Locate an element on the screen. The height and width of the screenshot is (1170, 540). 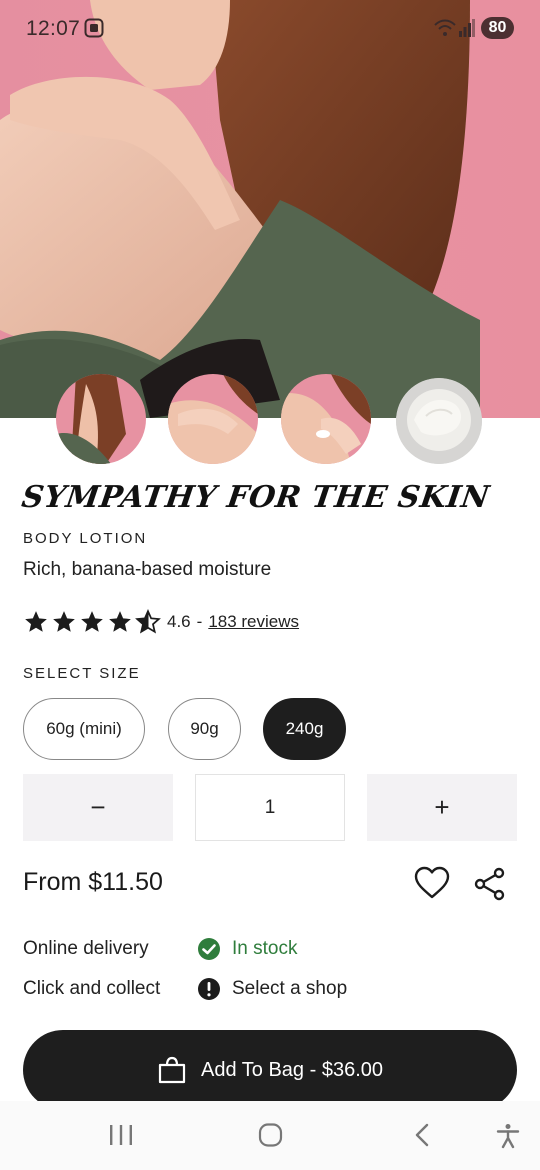
system-navigation-bar is located at coordinates (270, 1135).